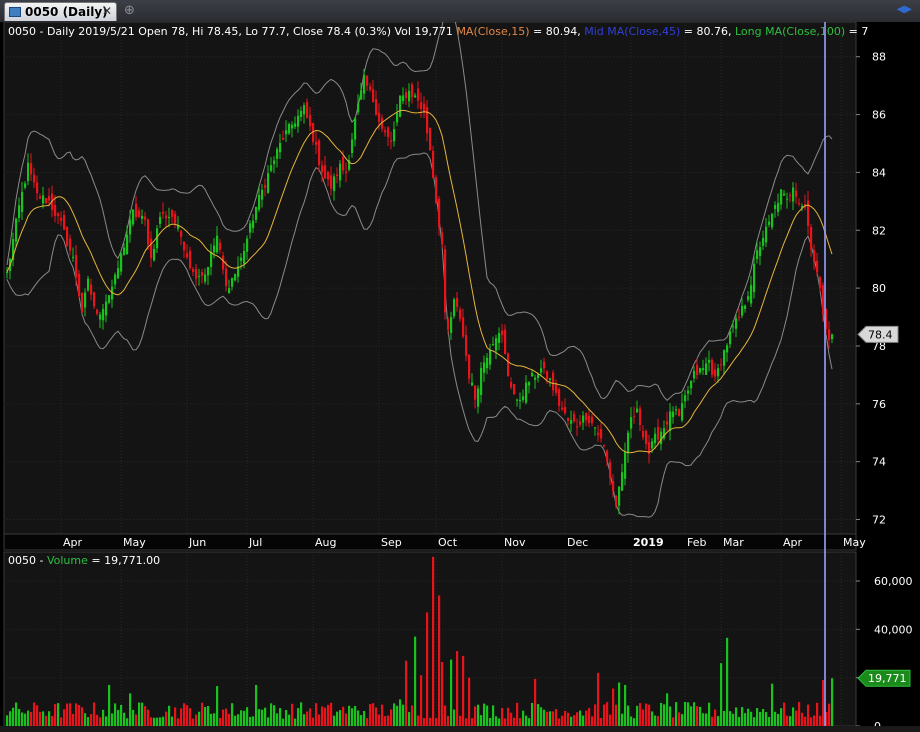 The width and height of the screenshot is (920, 732). What do you see at coordinates (255, 542) in the screenshot?
I see `x-tick-label: Jul` at bounding box center [255, 542].